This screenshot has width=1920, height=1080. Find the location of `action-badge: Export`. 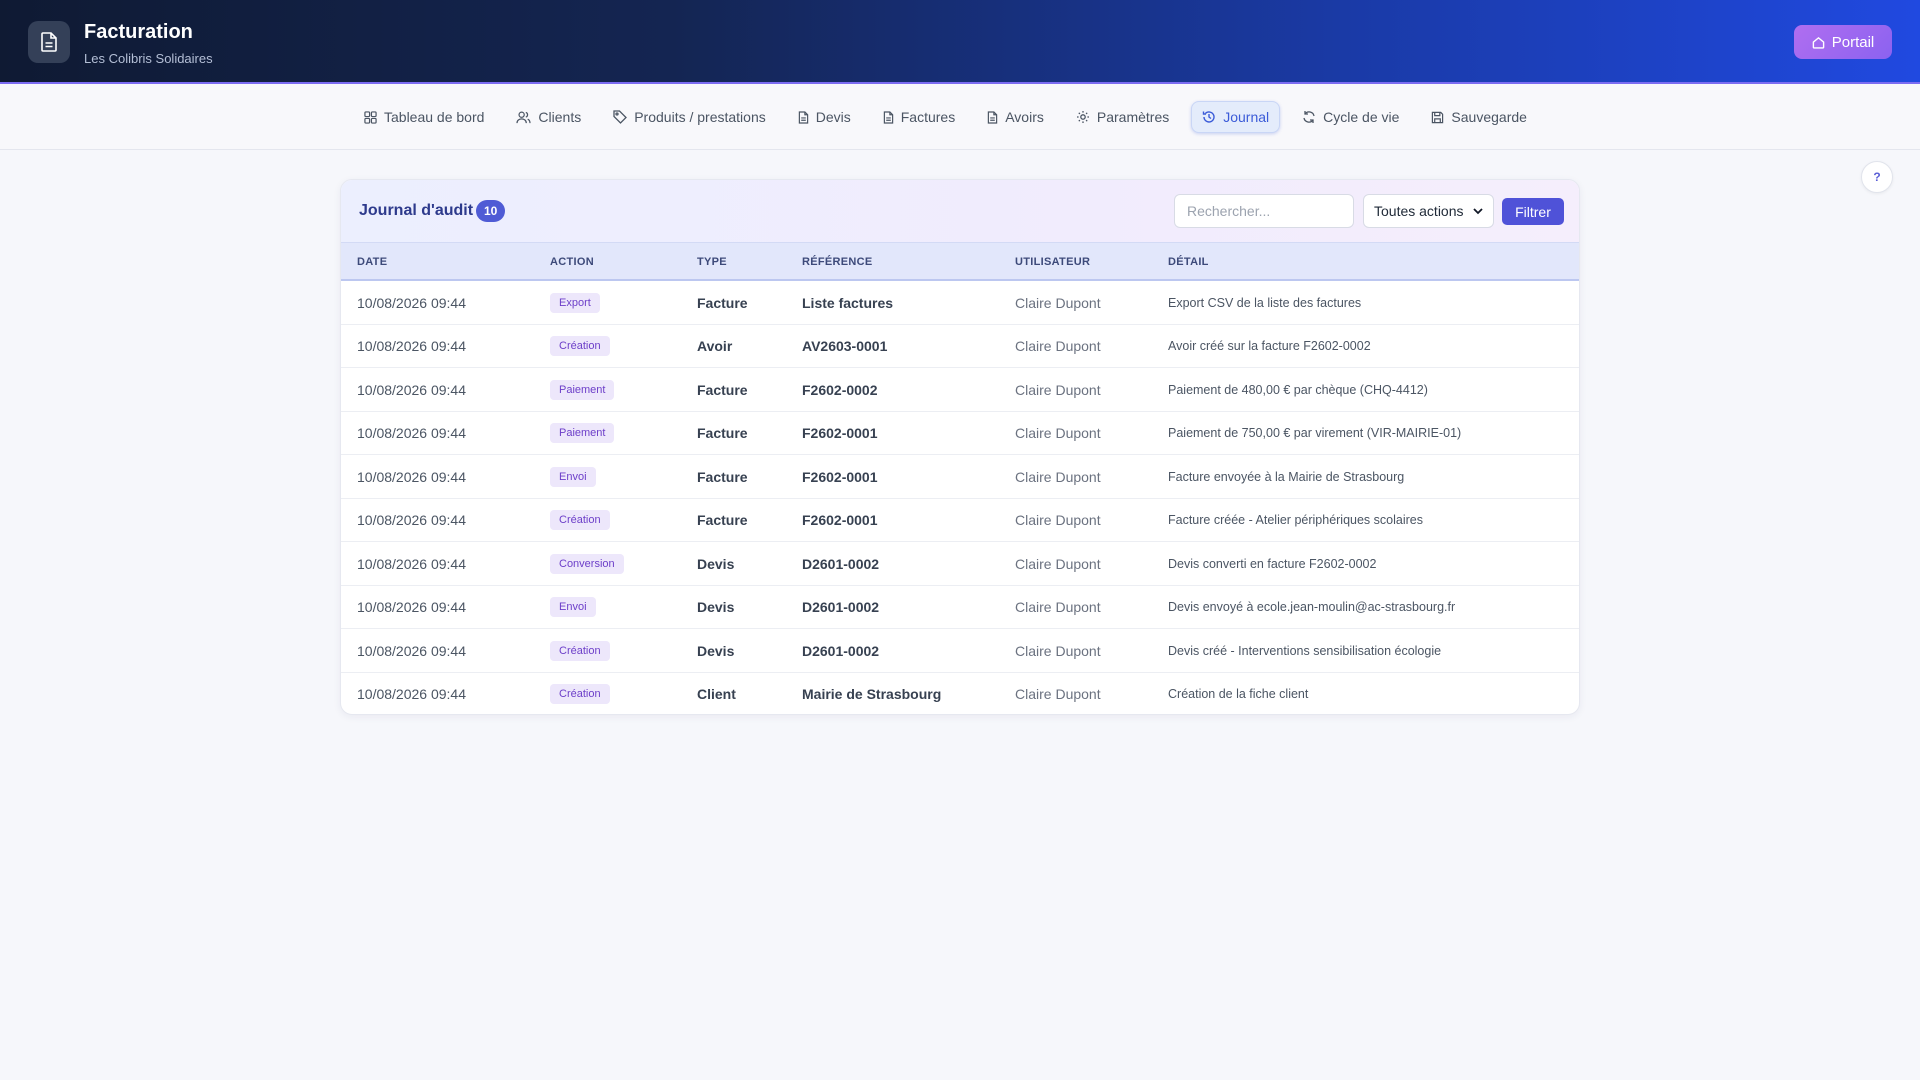

action-badge: Export is located at coordinates (575, 302).